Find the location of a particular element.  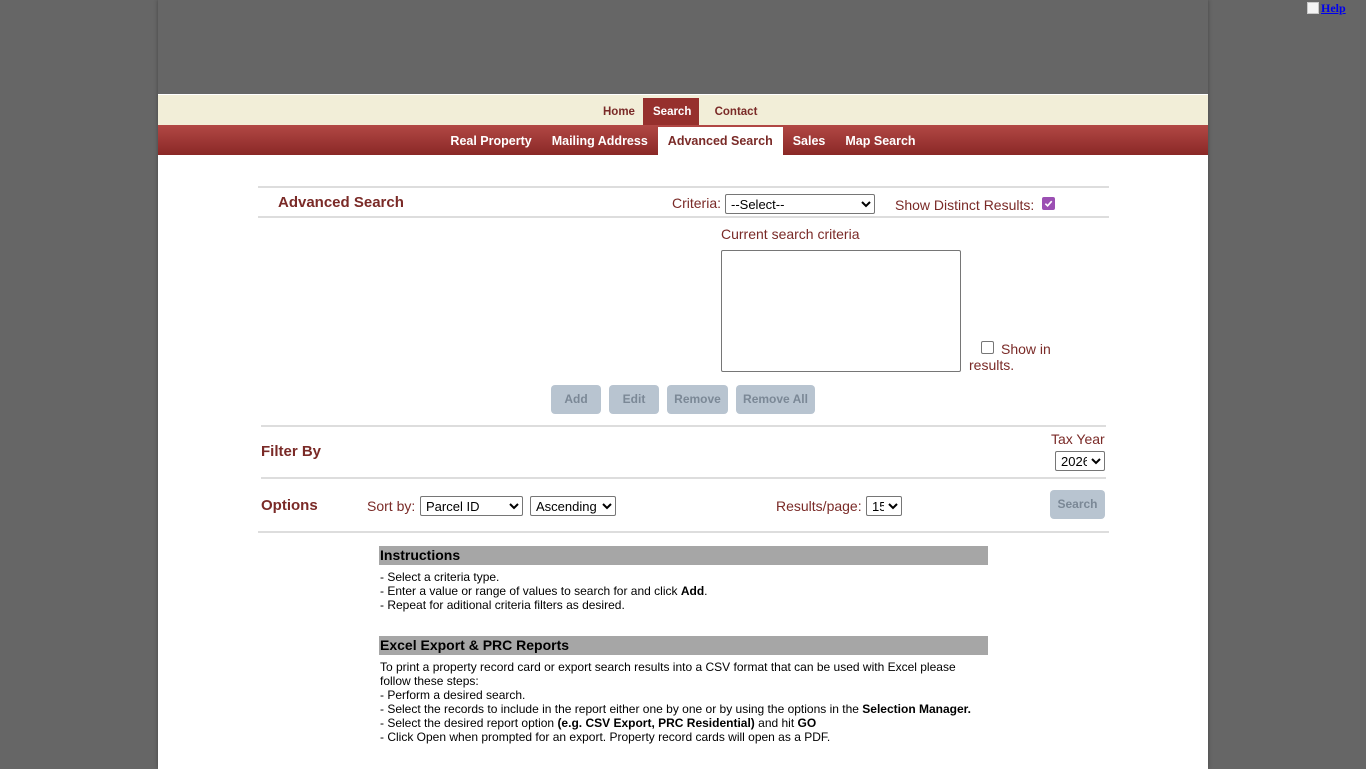

checkmark-icon is located at coordinates (1048, 204).